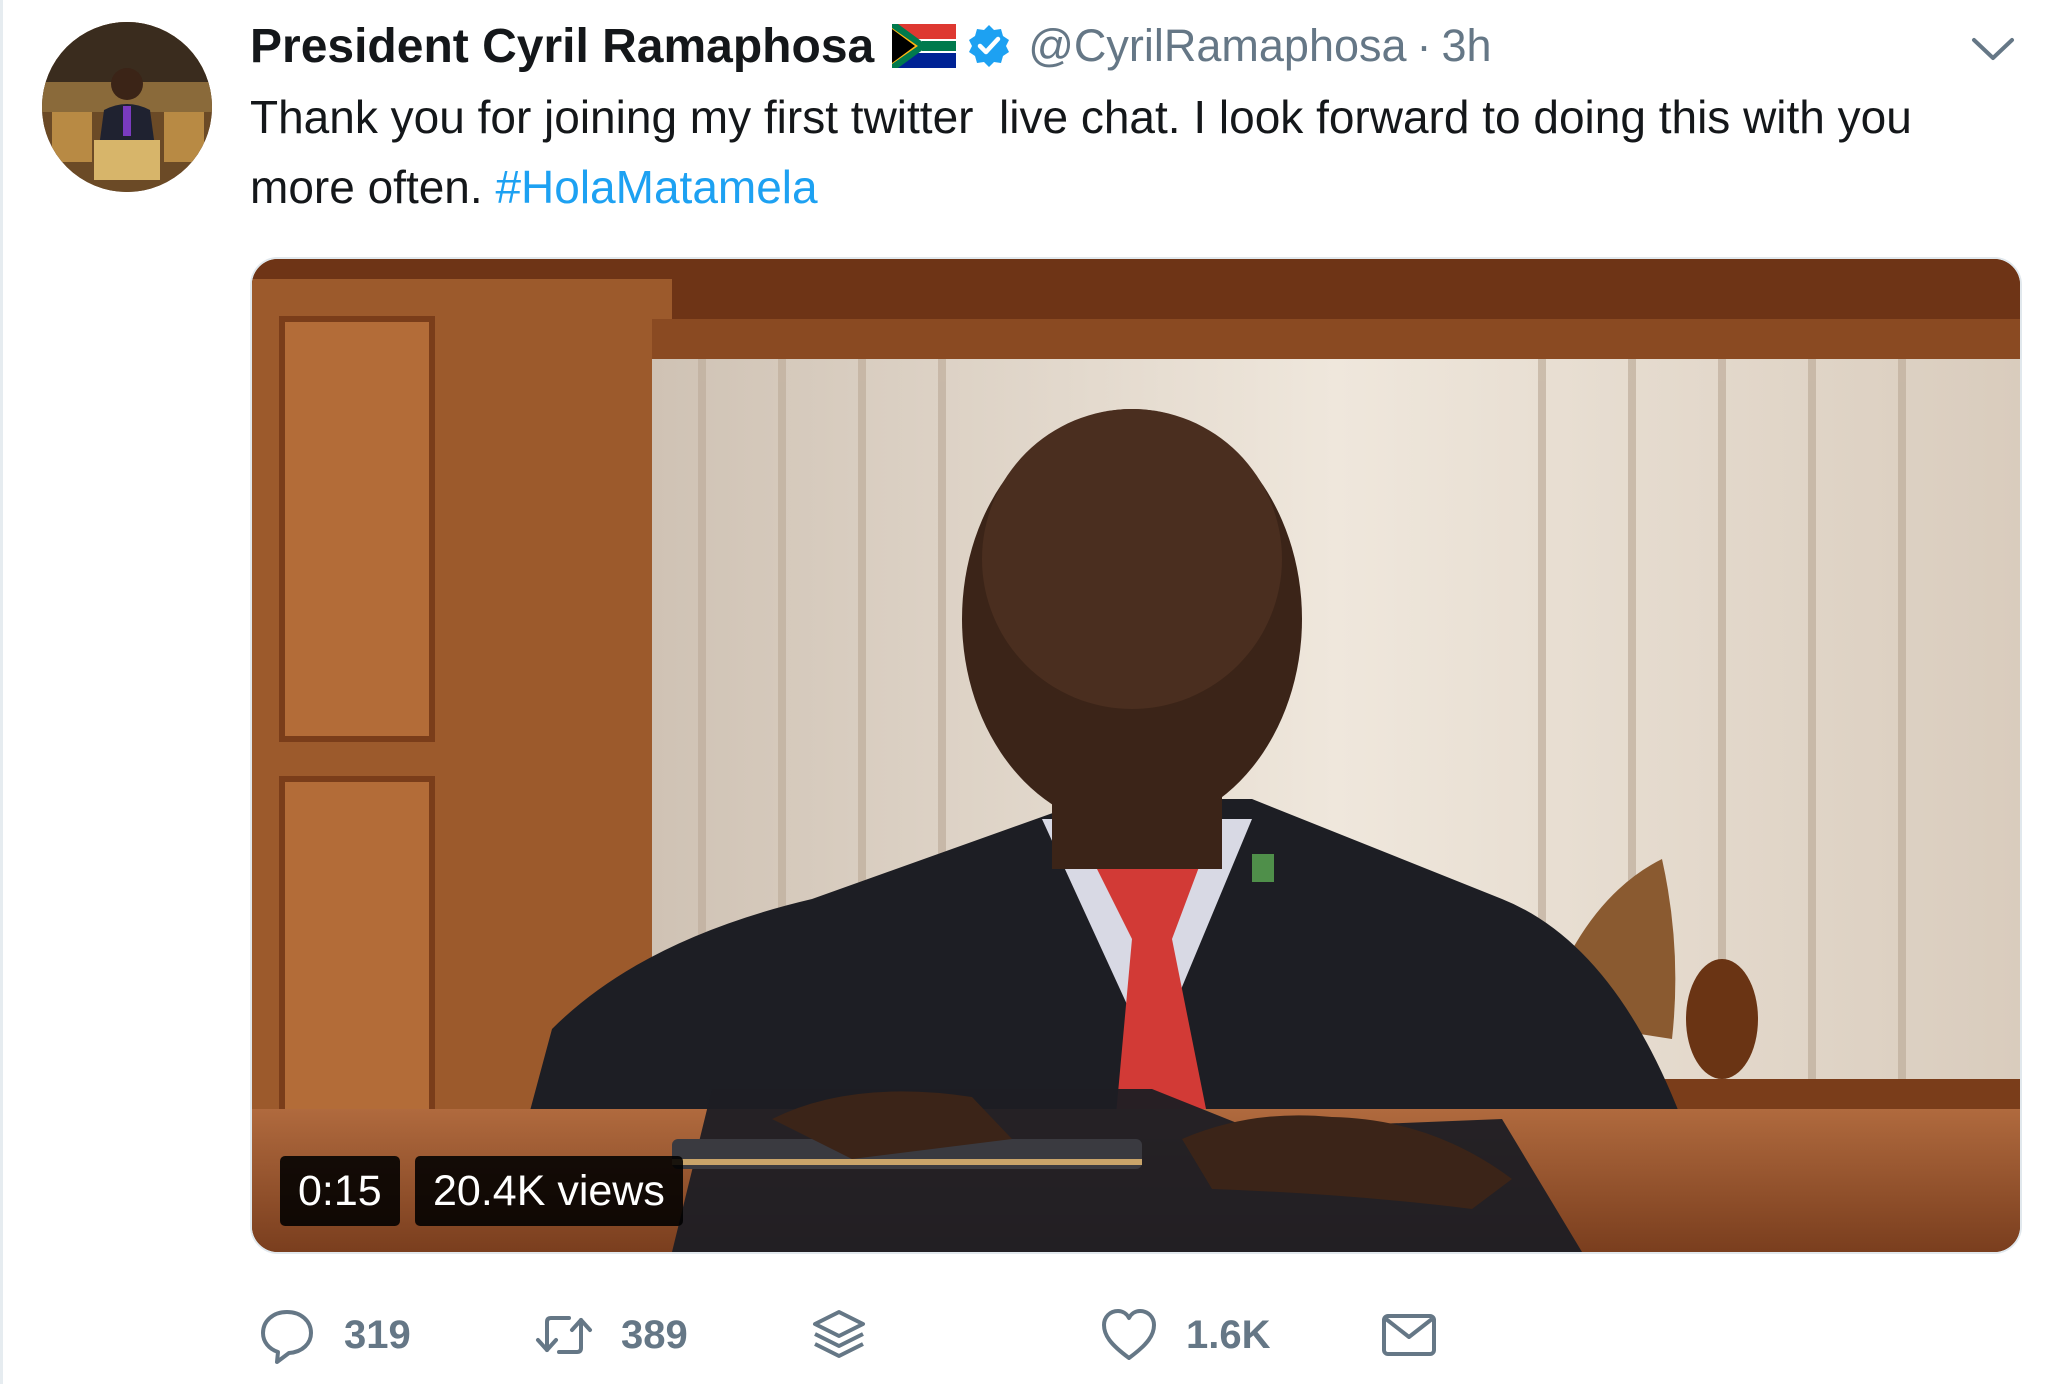 The height and width of the screenshot is (1384, 2061). I want to click on like-button: 1.6K, so click(1185, 1335).